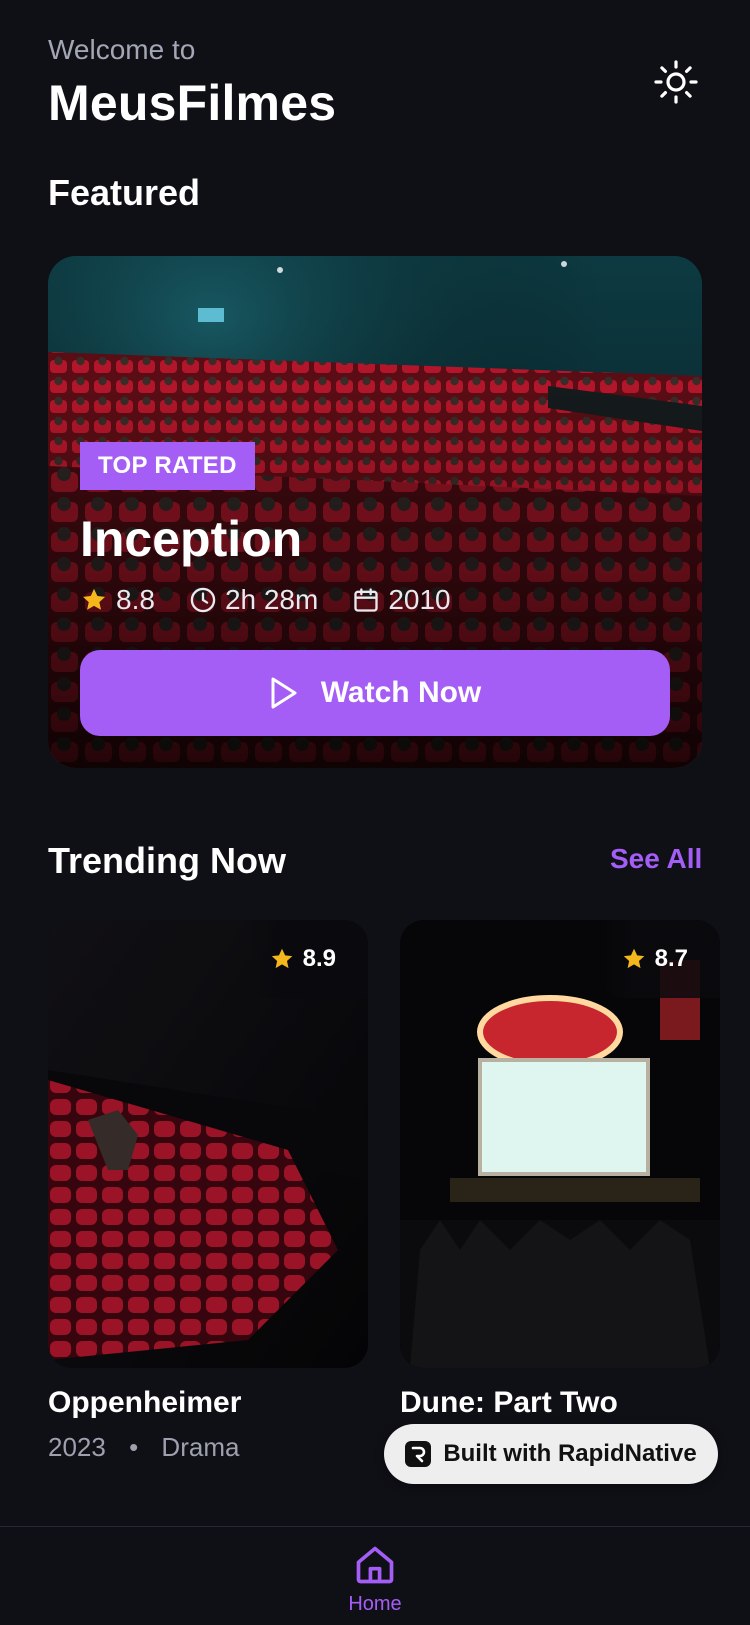 This screenshot has width=750, height=1625. I want to click on rapidnative-logo-icon, so click(418, 1454).